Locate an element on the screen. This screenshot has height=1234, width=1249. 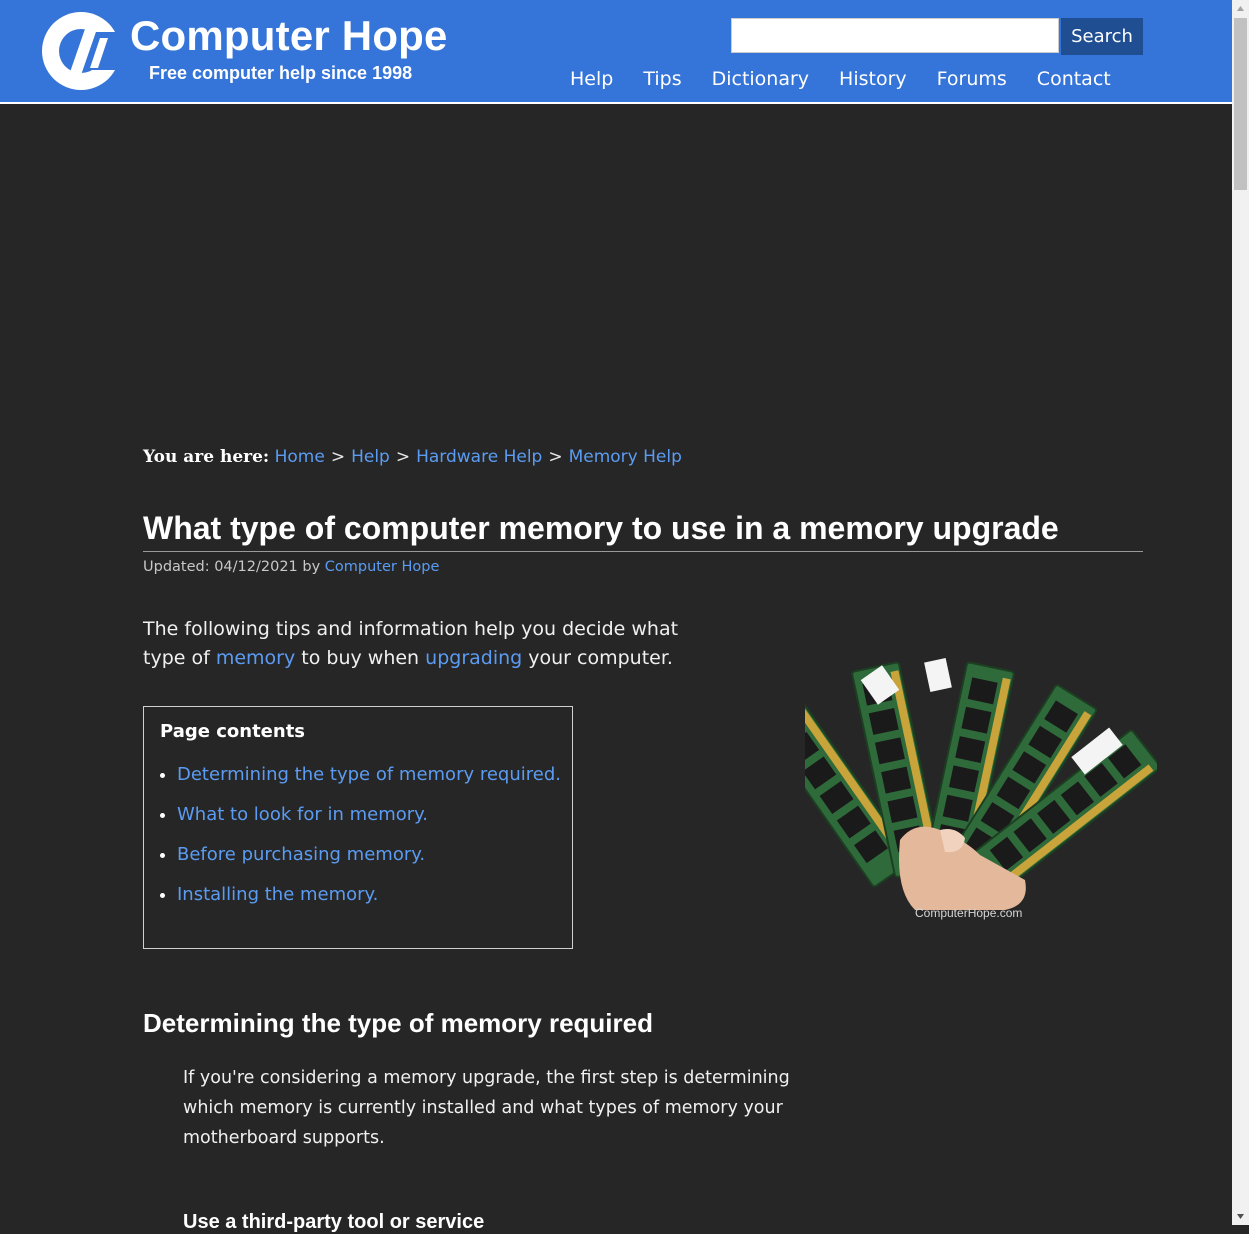
breadcrumb-memory-help: Memory Help is located at coordinates (625, 457).